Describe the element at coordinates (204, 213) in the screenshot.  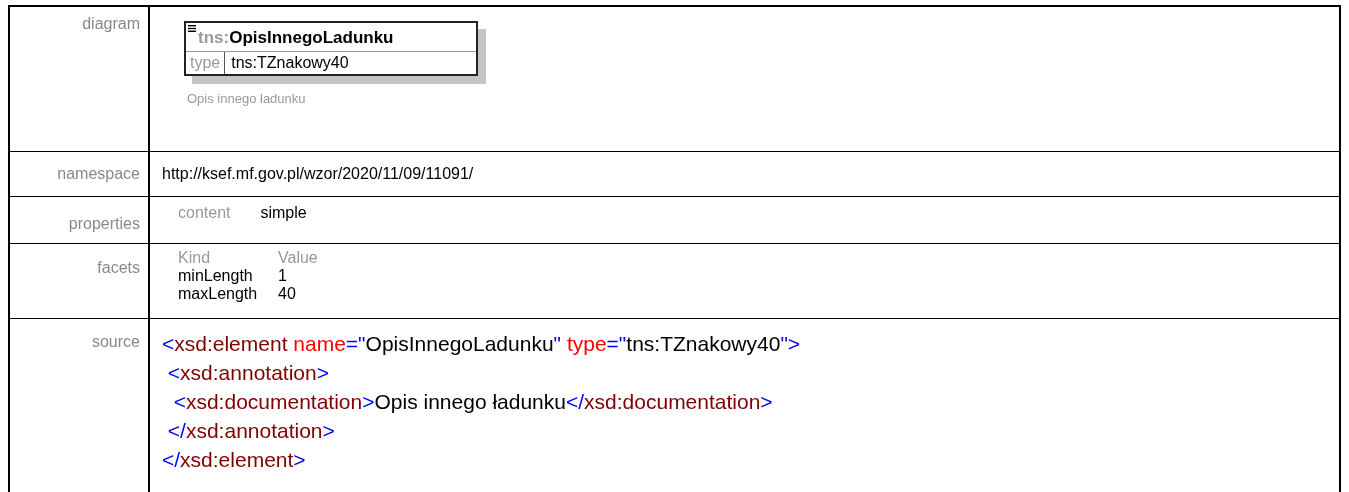
I see `property-name: content` at that location.